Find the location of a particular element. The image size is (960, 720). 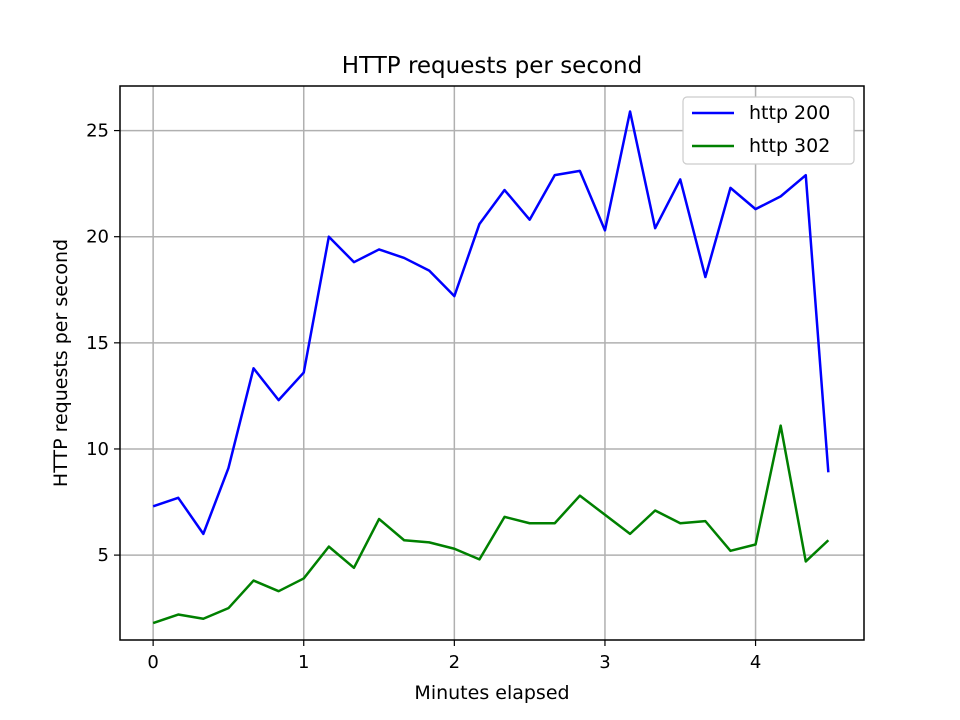

y-tick-label: 20 is located at coordinates (97, 237).